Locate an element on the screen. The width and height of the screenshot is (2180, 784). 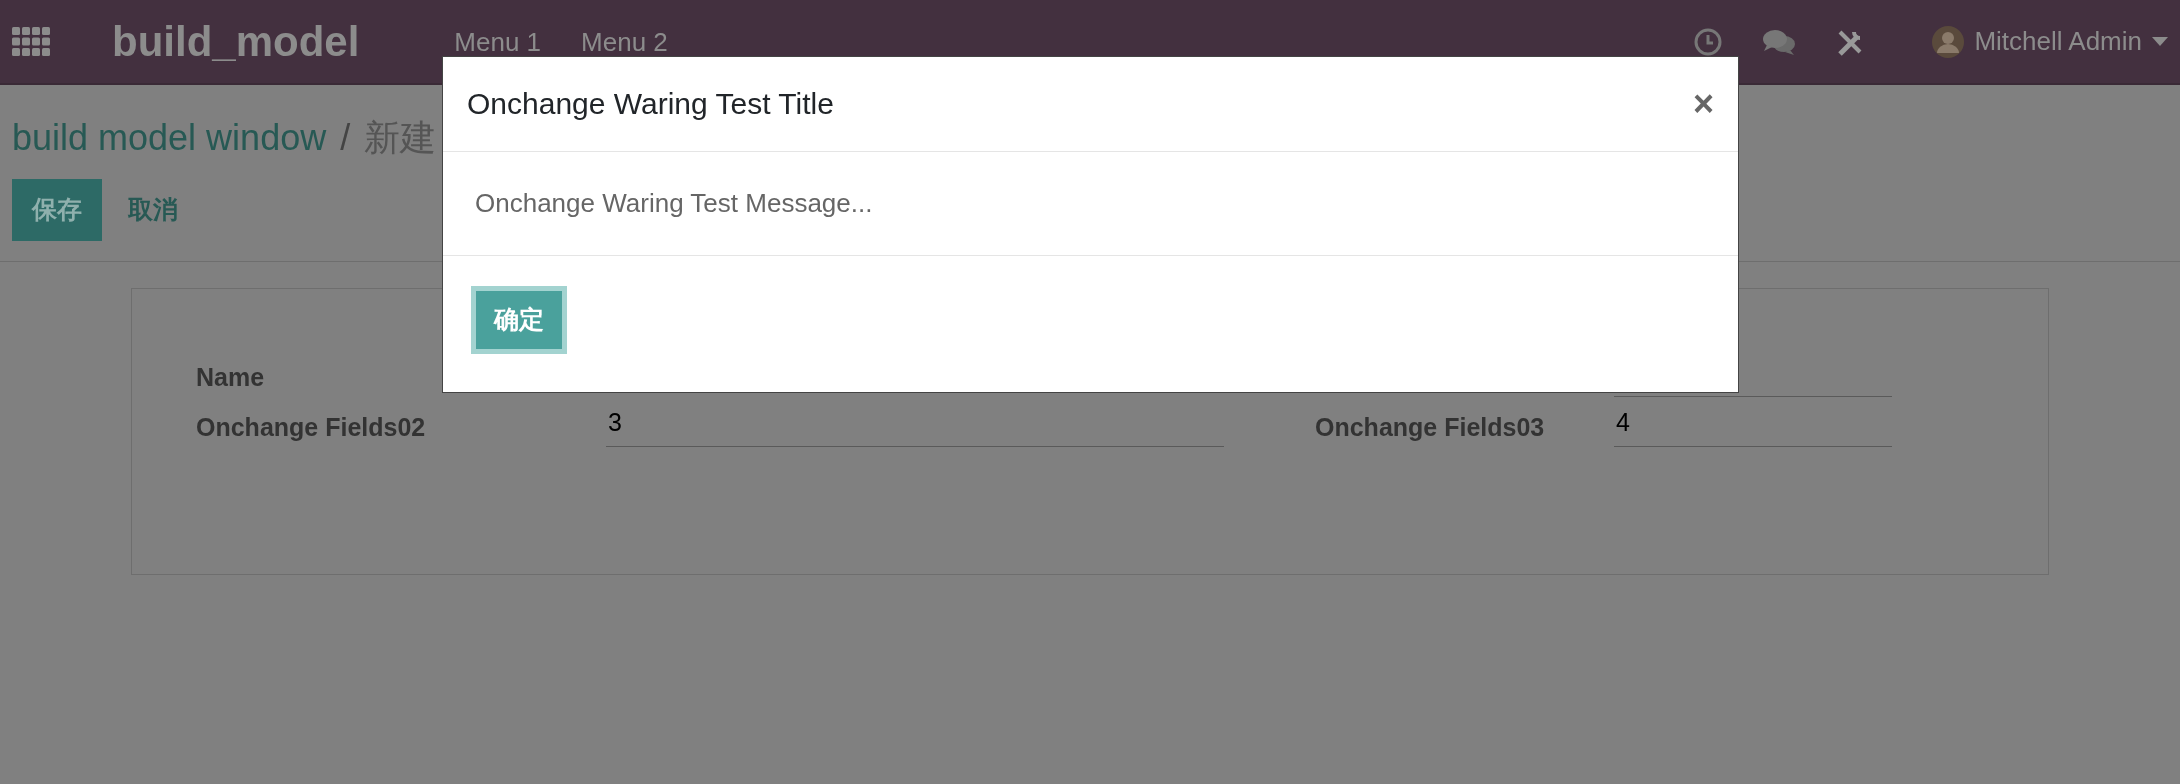
apps-menu-icon is located at coordinates (31, 41).